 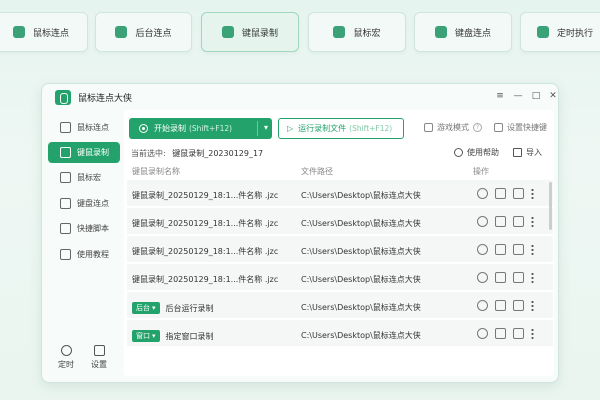 What do you see at coordinates (173, 308) in the screenshot?
I see `record-name-with-badge: 后台 ▾ 后台运行录制` at bounding box center [173, 308].